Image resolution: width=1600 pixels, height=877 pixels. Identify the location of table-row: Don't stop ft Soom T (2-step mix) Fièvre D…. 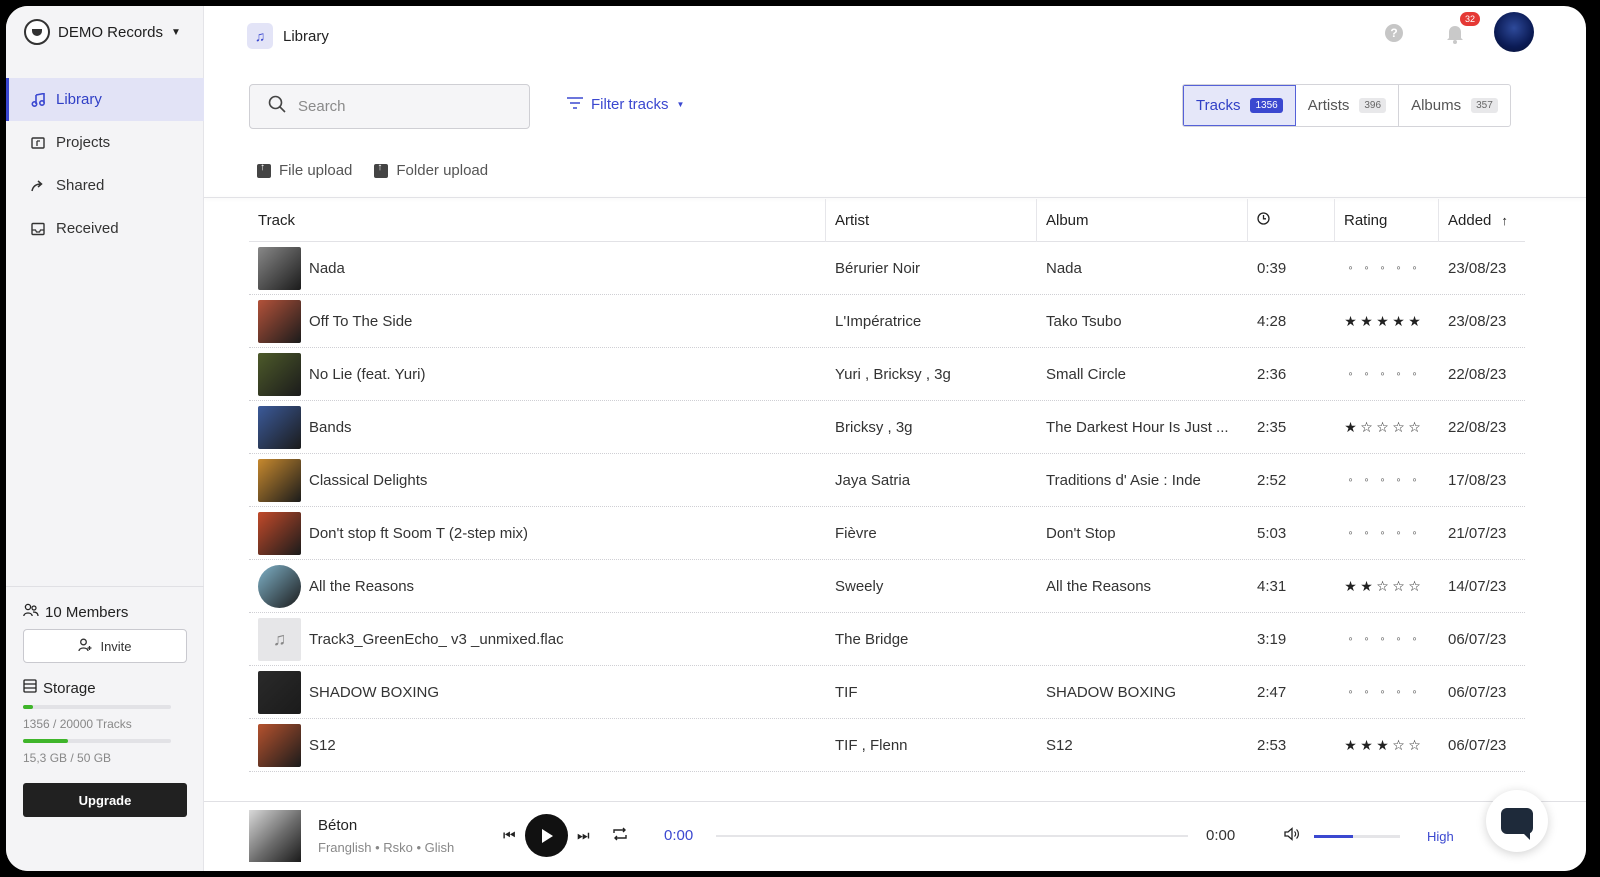
(887, 533).